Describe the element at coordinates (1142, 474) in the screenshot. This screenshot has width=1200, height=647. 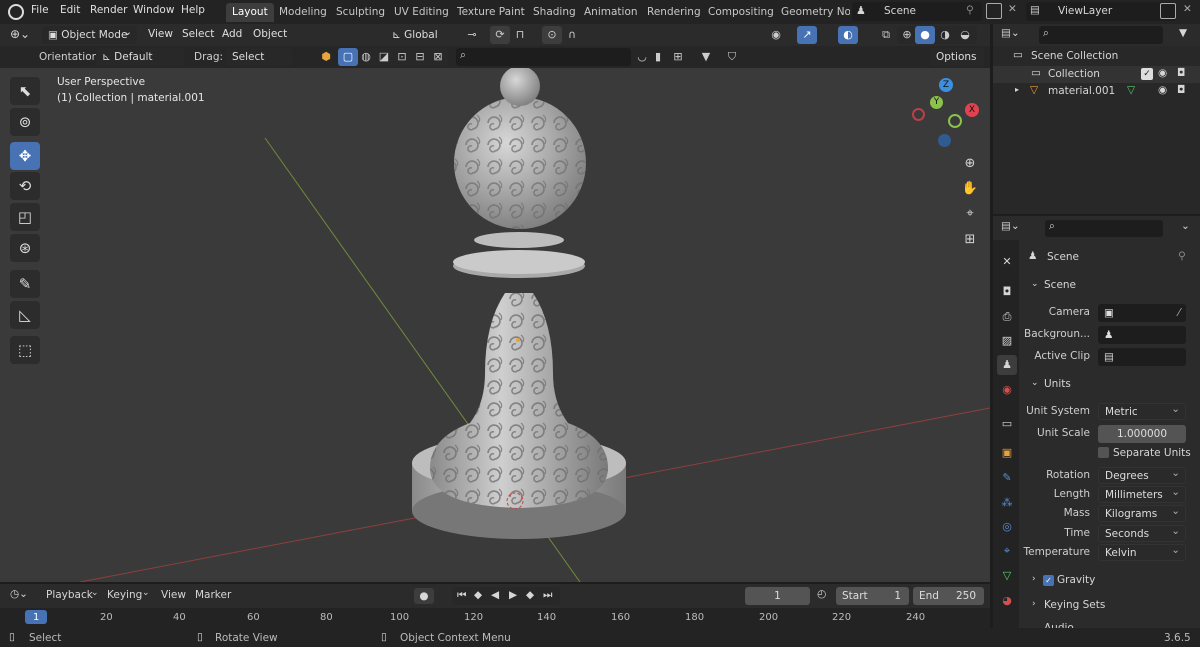
I see `rotation-dropdown: Degrees` at that location.